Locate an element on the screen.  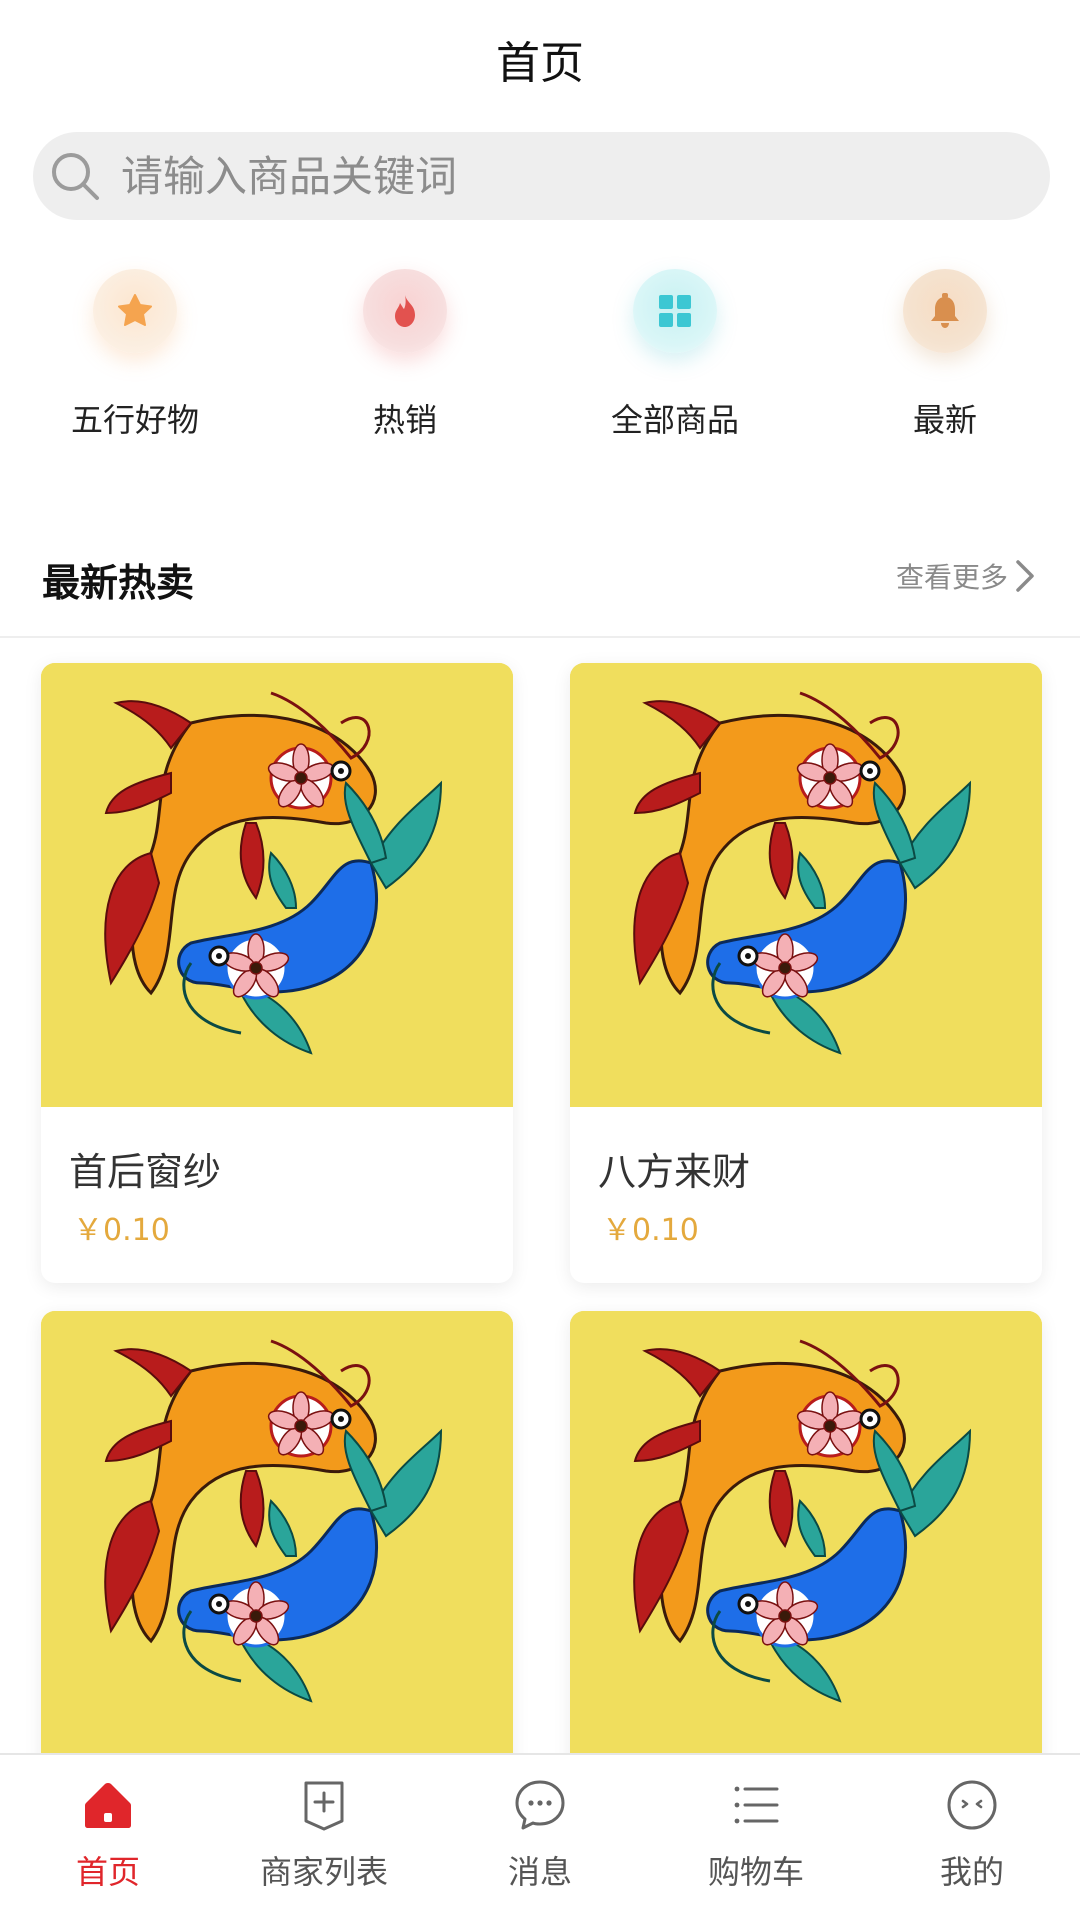
category-label: 全部商品 is located at coordinates (674, 420).